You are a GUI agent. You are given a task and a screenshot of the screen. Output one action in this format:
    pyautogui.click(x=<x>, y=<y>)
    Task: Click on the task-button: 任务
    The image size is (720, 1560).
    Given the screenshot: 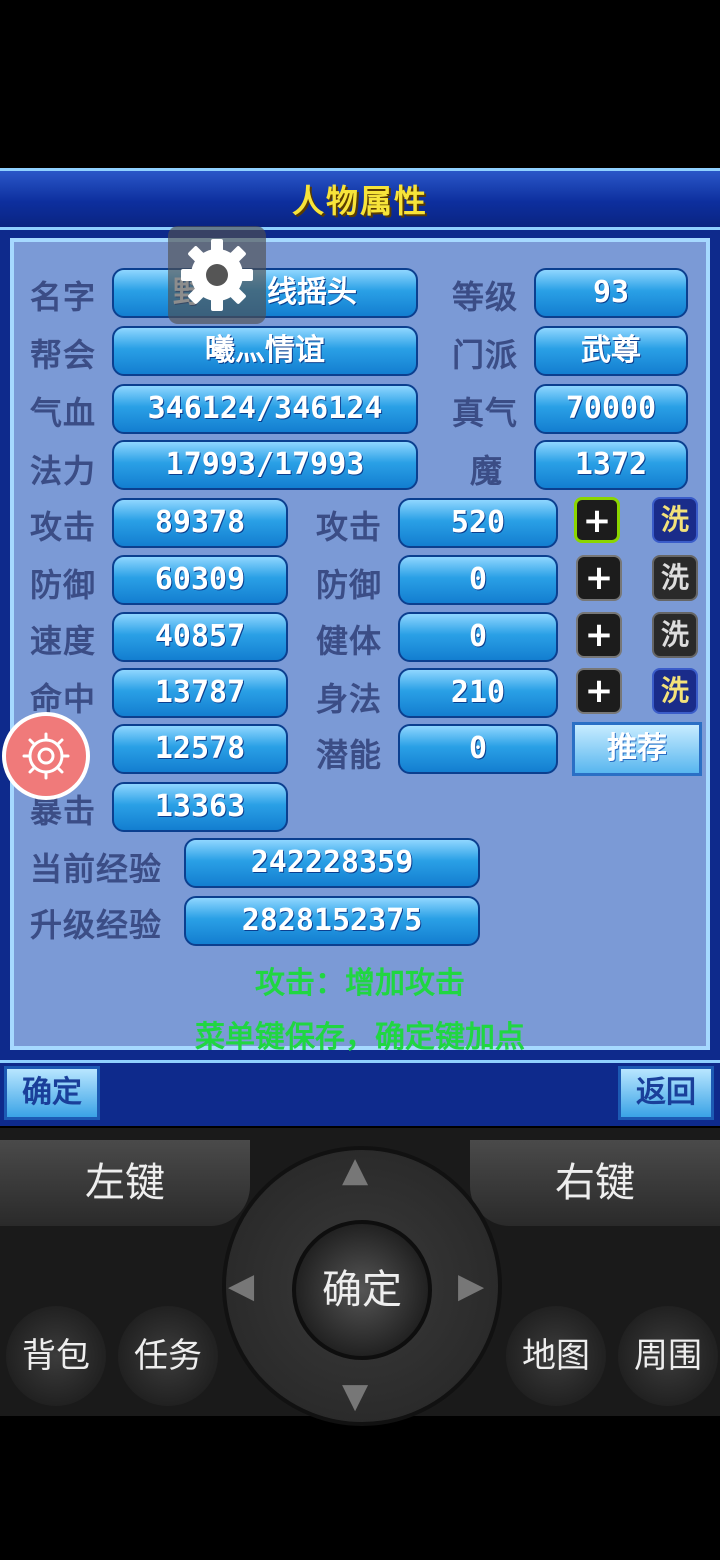 What is the action you would take?
    pyautogui.click(x=168, y=1356)
    